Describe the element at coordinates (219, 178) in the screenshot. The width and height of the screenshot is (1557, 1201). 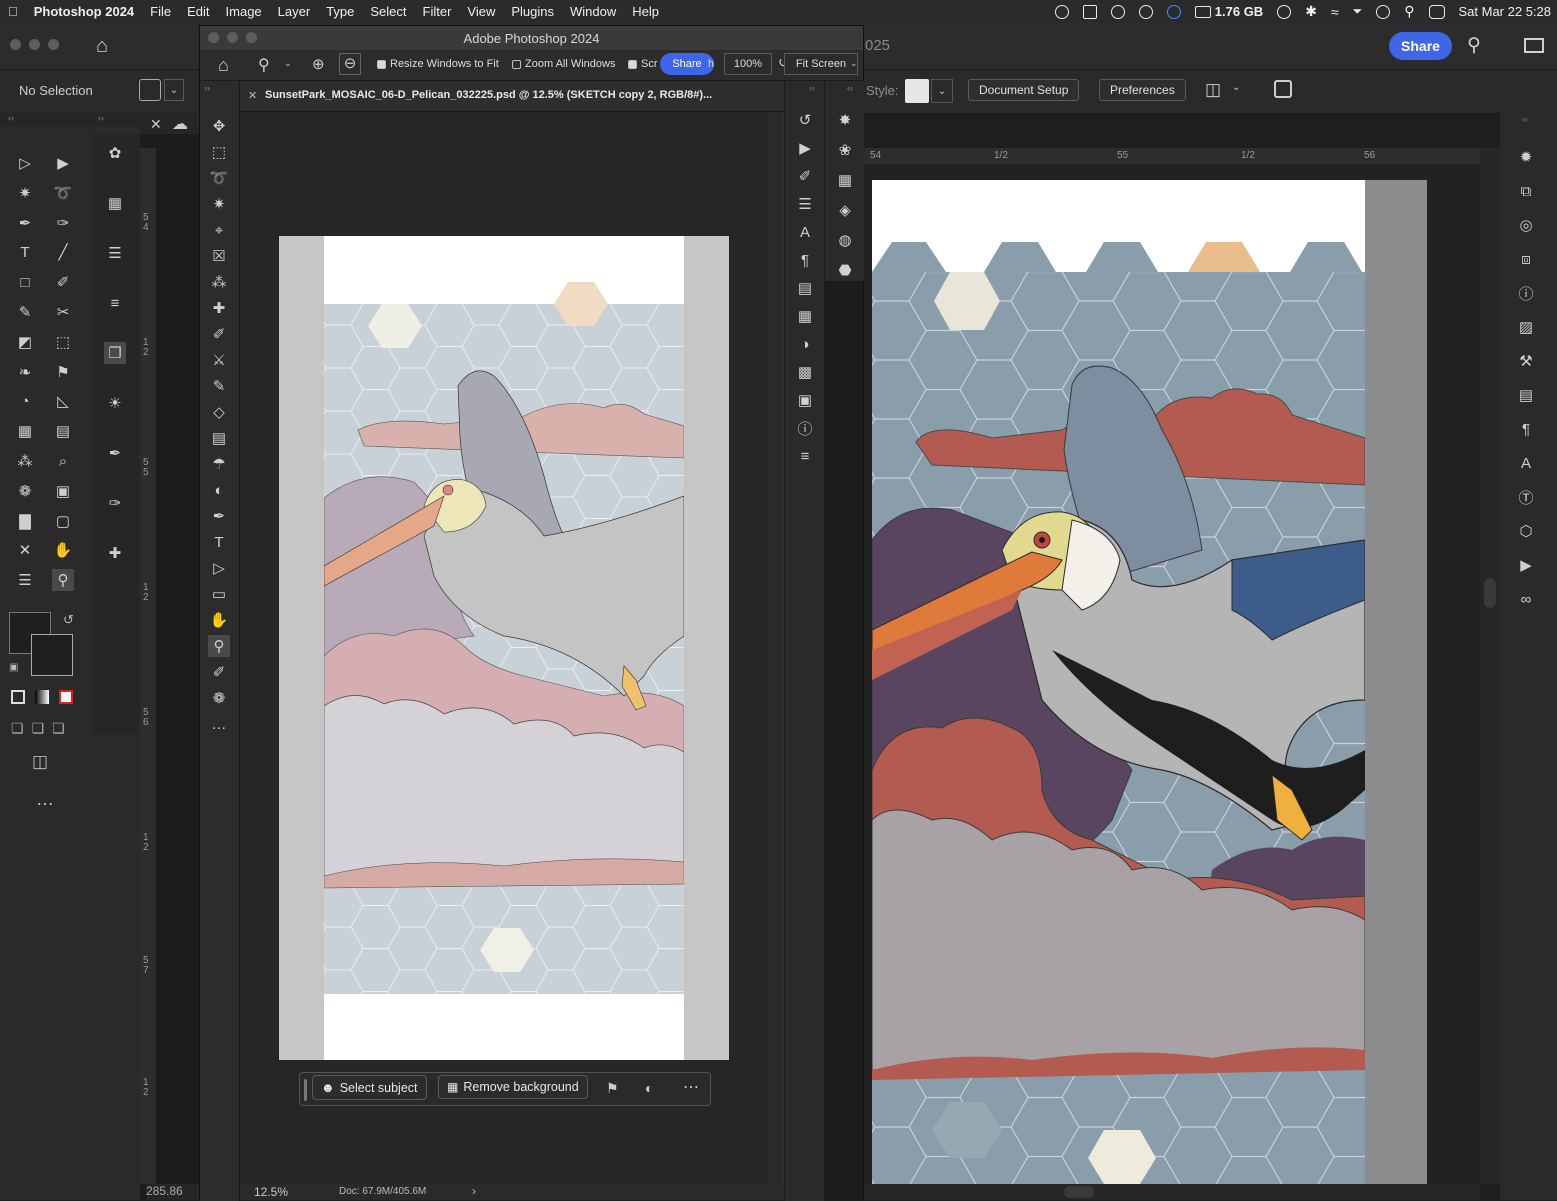
I see `lasso-tool-icon: ➰` at that location.